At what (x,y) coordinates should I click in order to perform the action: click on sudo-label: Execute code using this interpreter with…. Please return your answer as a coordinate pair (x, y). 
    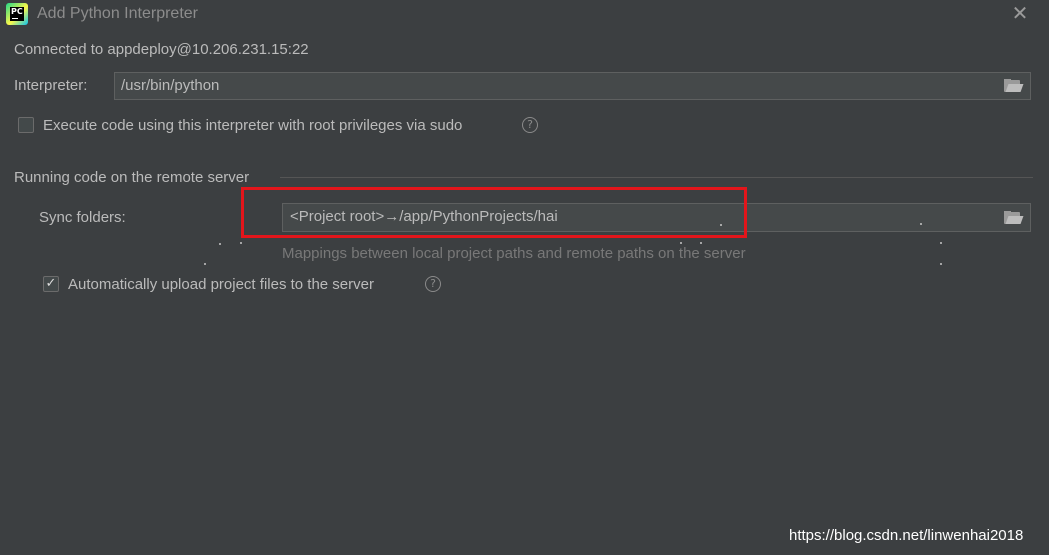
    Looking at the image, I should click on (252, 125).